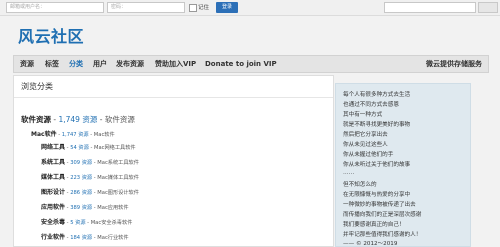 Image resolution: width=500 pixels, height=247 pixels. Describe the element at coordinates (36, 119) in the screenshot. I see `category-root-link: 软件资源` at that location.